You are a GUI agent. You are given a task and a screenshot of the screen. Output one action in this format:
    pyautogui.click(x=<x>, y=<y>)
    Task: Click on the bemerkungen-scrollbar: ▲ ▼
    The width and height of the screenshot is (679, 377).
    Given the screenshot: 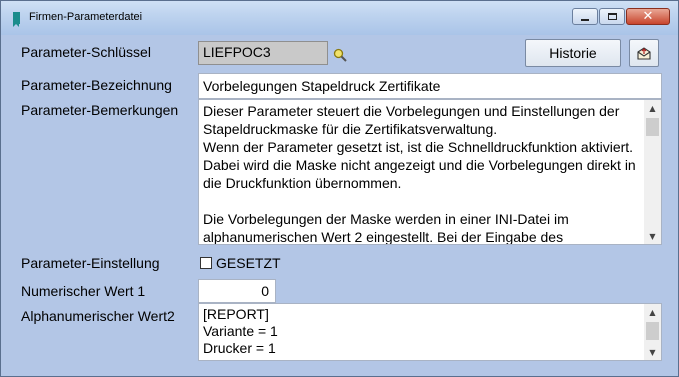 What is the action you would take?
    pyautogui.click(x=652, y=172)
    